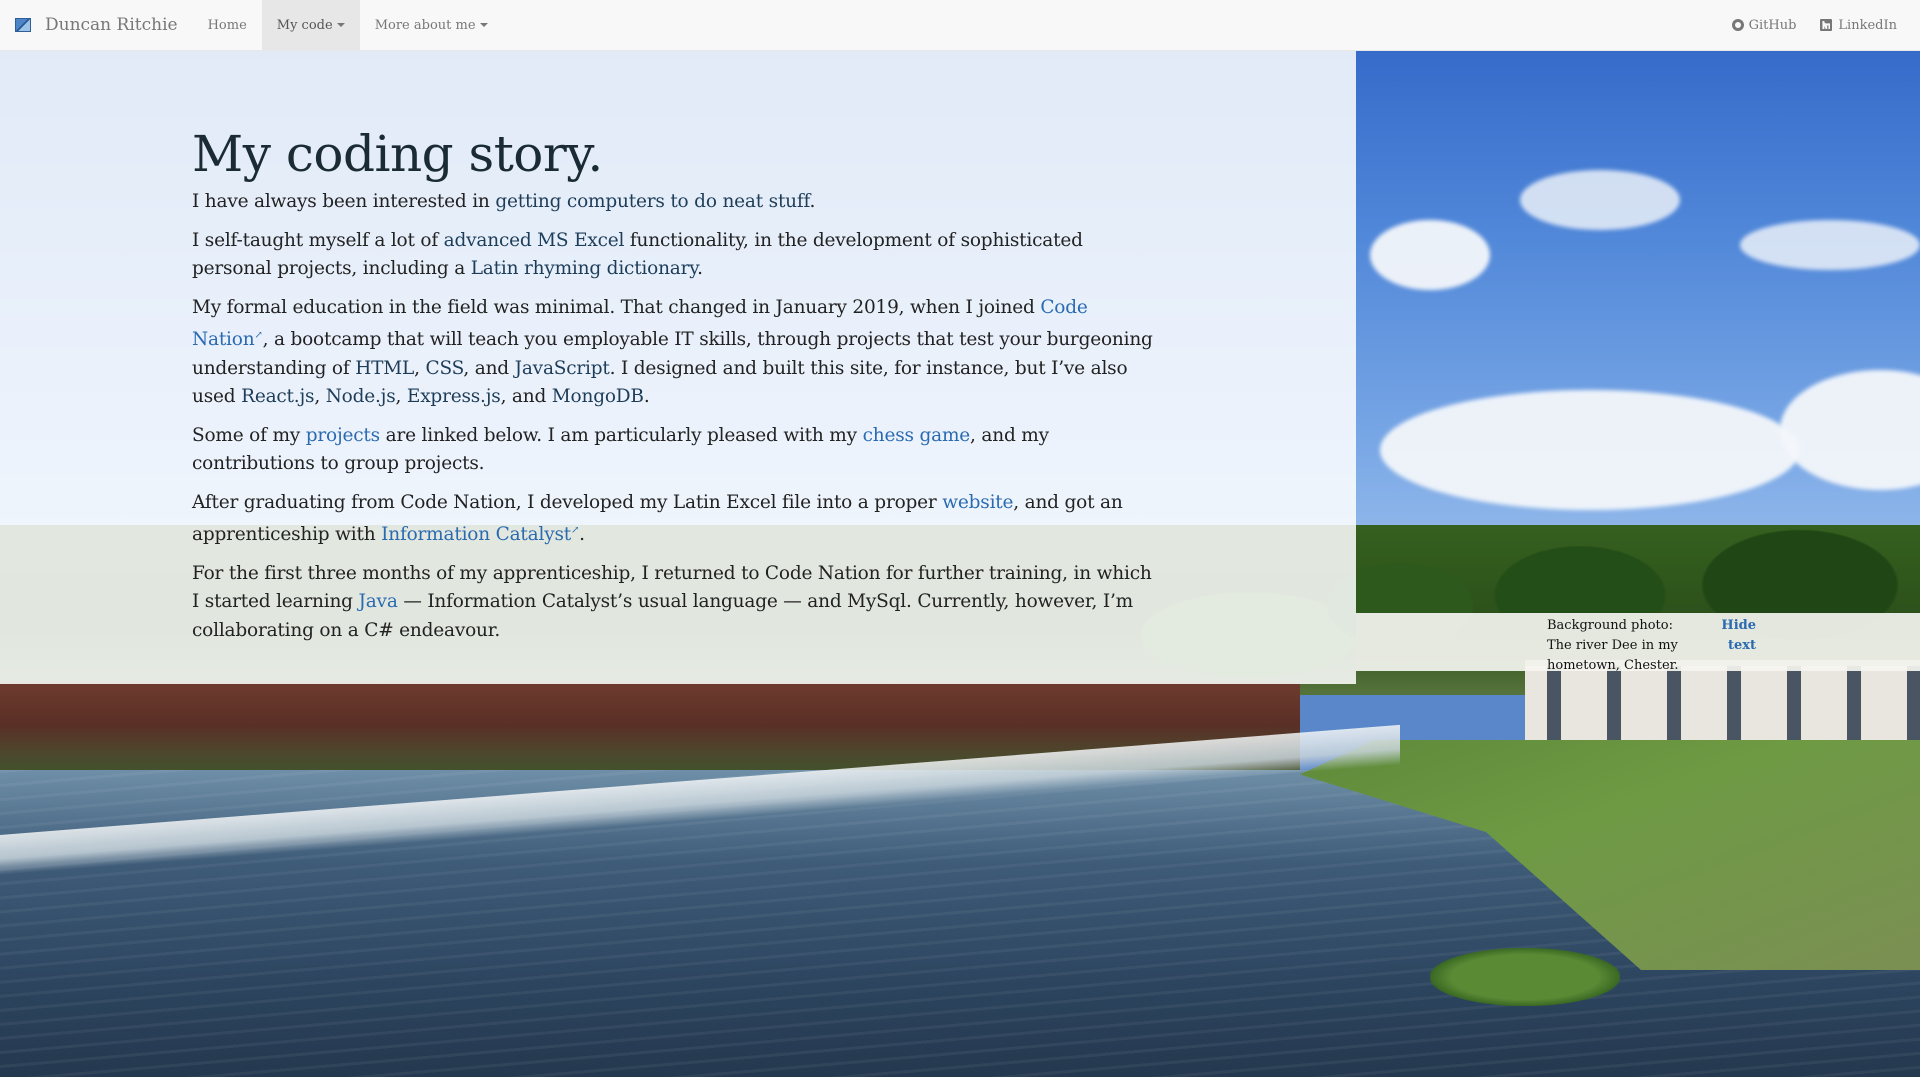 The height and width of the screenshot is (1080, 1920). Describe the element at coordinates (476, 534) in the screenshot. I see `information-catalyst-link: Information Catalyst` at that location.